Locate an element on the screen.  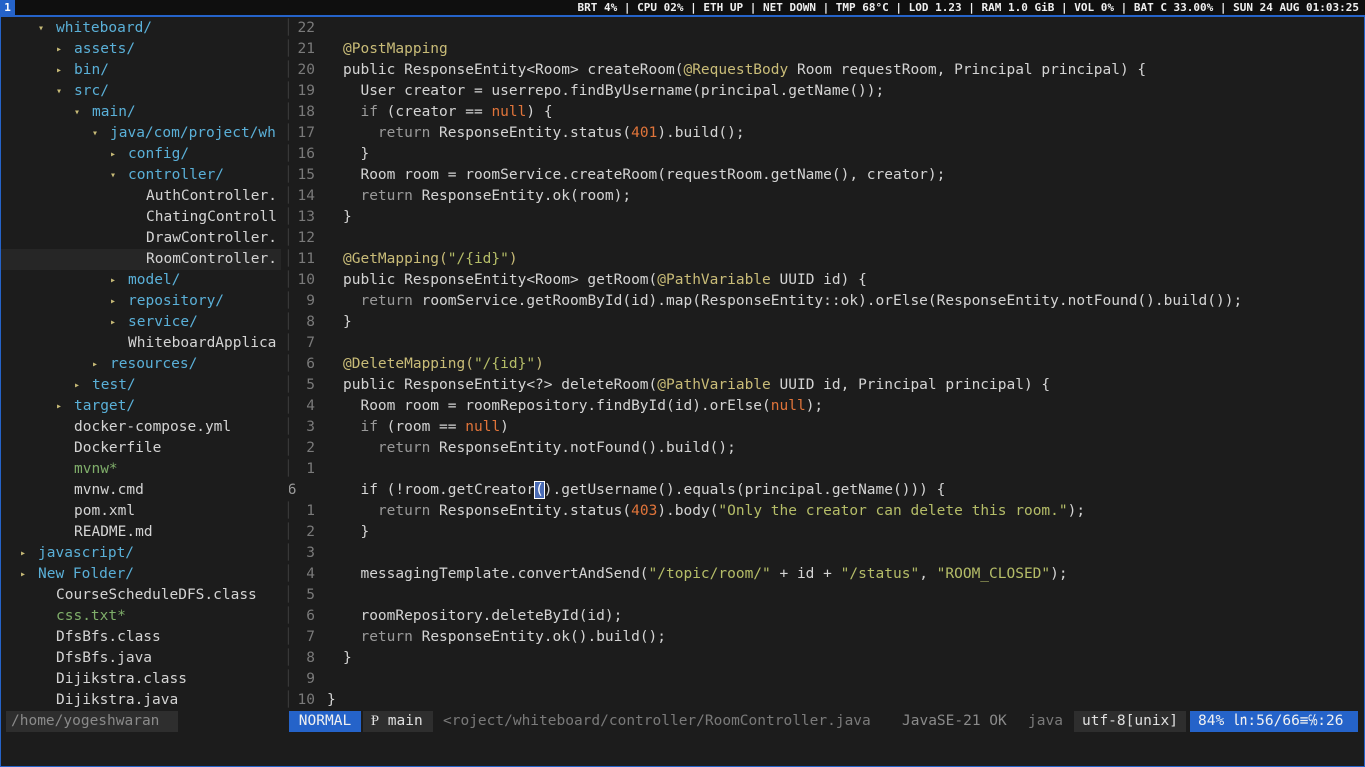
tree-folder: ▾ java/com/project/wh is located at coordinates (141, 133).